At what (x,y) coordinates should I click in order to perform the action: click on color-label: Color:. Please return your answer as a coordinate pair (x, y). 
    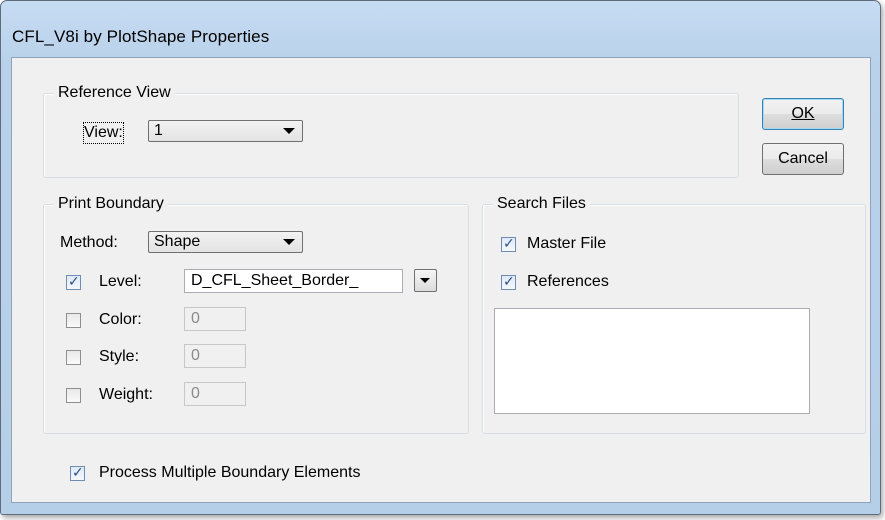
    Looking at the image, I should click on (120, 319).